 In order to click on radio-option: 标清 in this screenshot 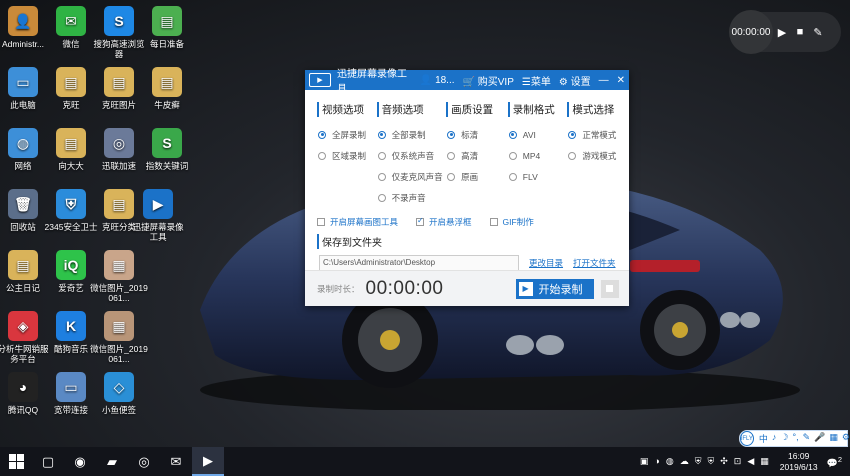, I will do `click(477, 134)`.